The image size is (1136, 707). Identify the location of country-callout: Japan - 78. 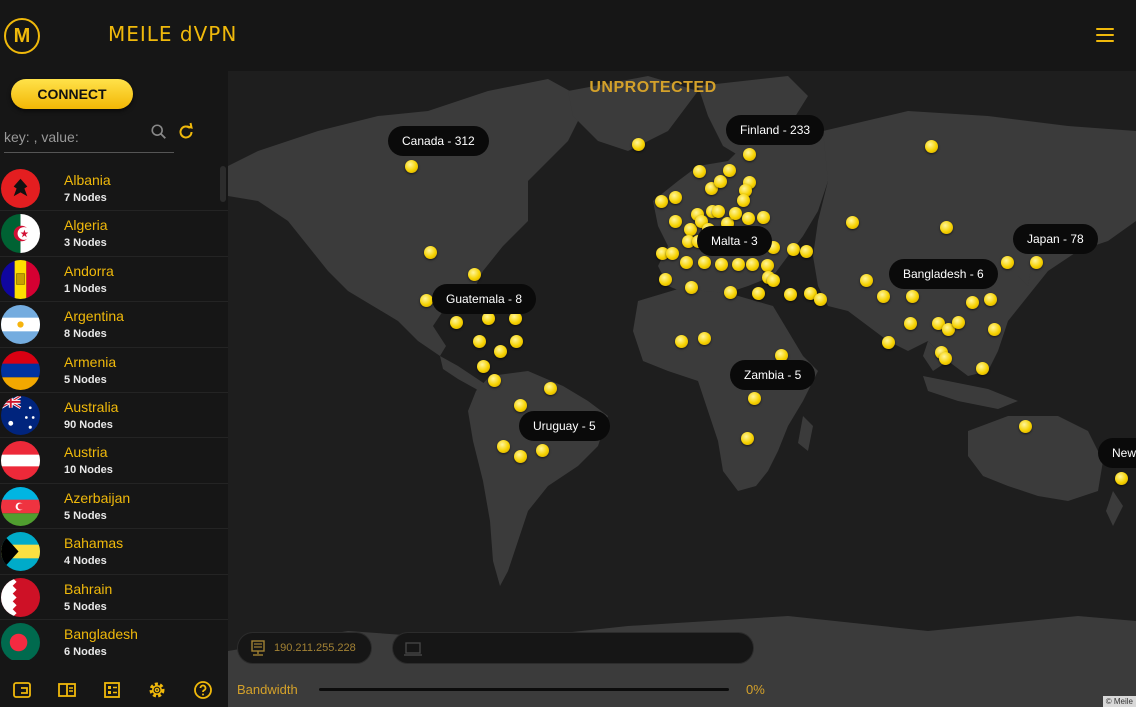
(1055, 239).